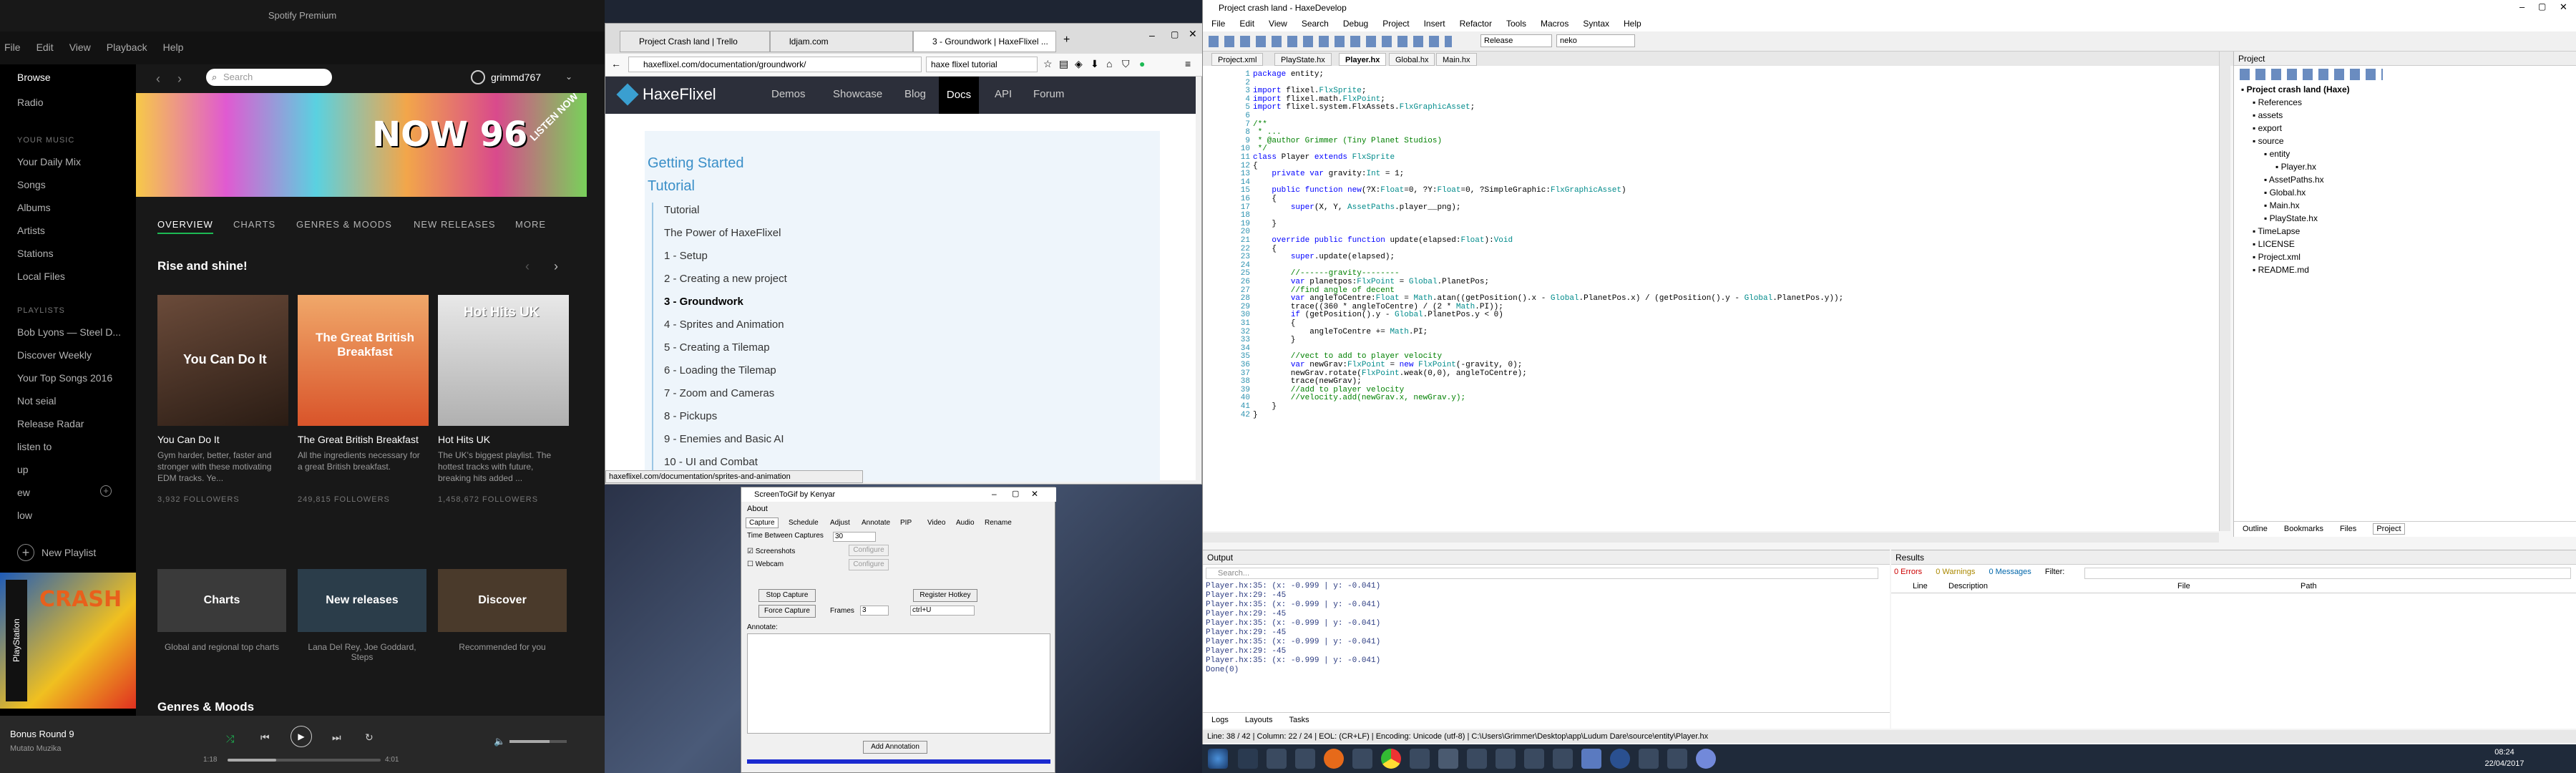 The height and width of the screenshot is (773, 2576). Describe the element at coordinates (1237, 60) in the screenshot. I see `doc-tab: Project.xml` at that location.